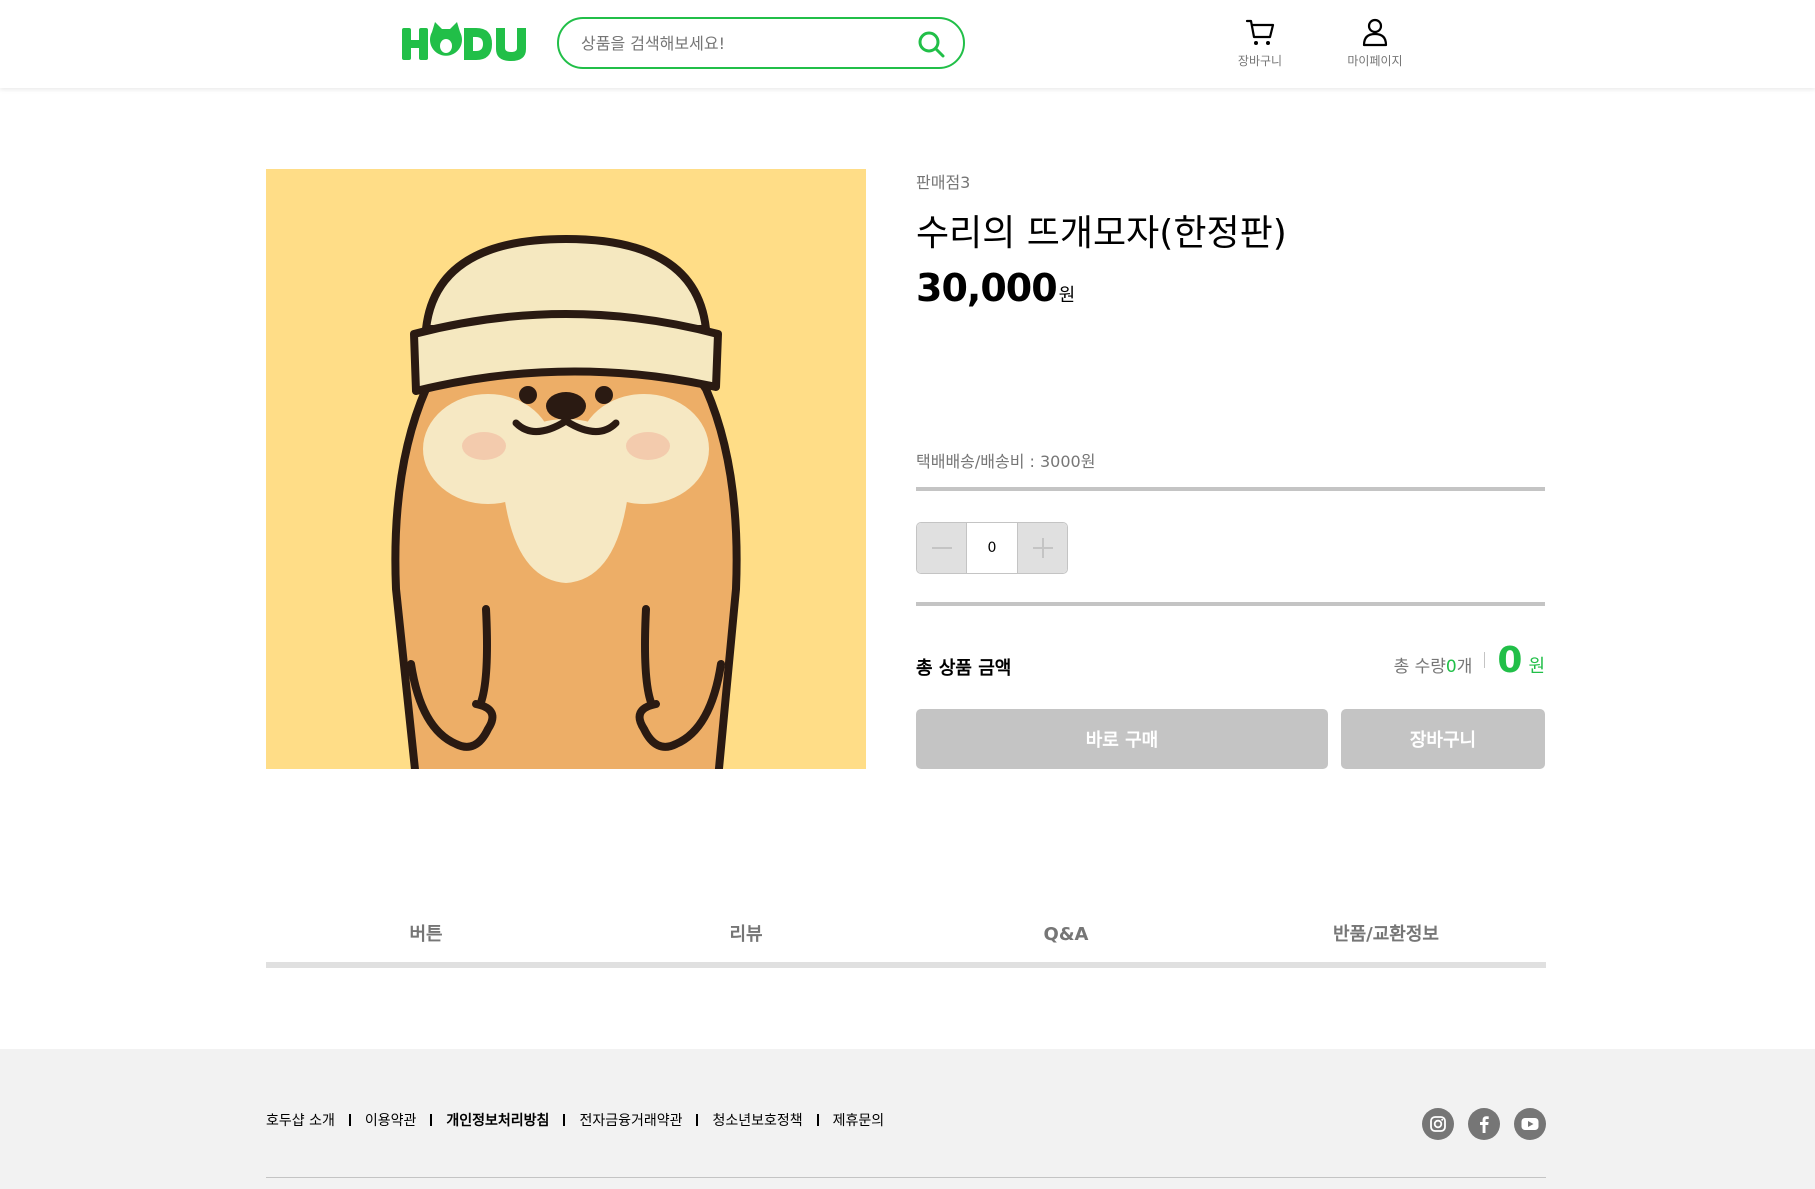 The image size is (1815, 1189). I want to click on logo-mark, so click(464, 41).